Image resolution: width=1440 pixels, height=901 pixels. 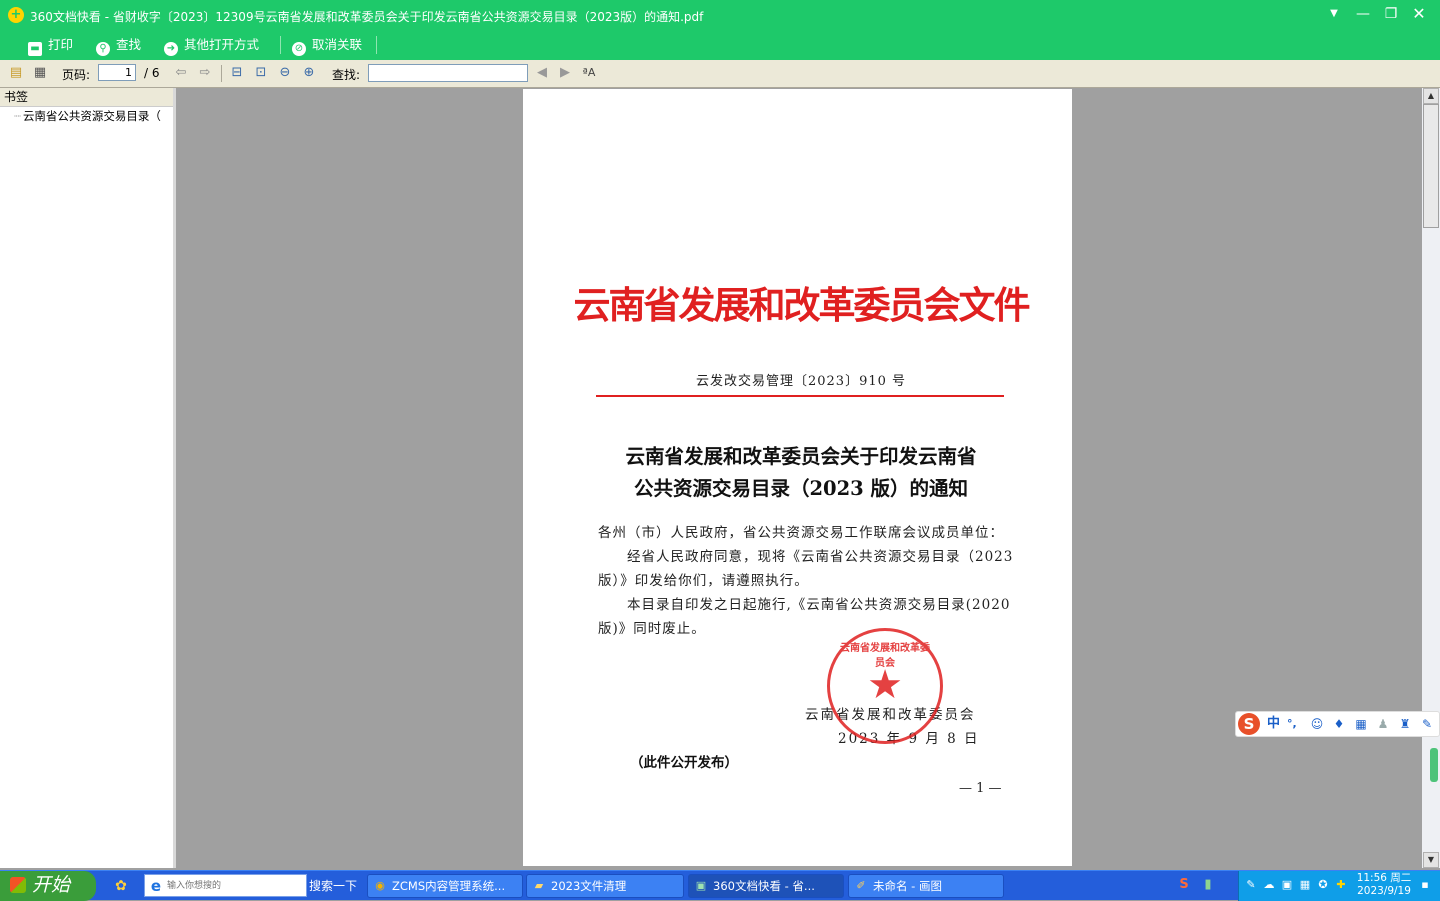 I want to click on find-button: ⚲ 查找, so click(x=119, y=45).